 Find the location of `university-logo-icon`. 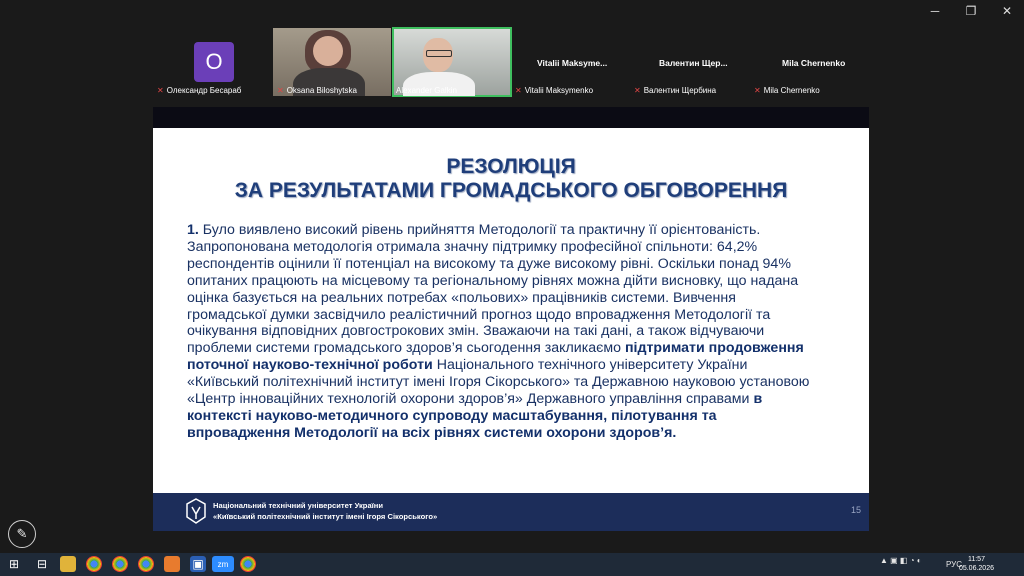

university-logo-icon is located at coordinates (196, 511).